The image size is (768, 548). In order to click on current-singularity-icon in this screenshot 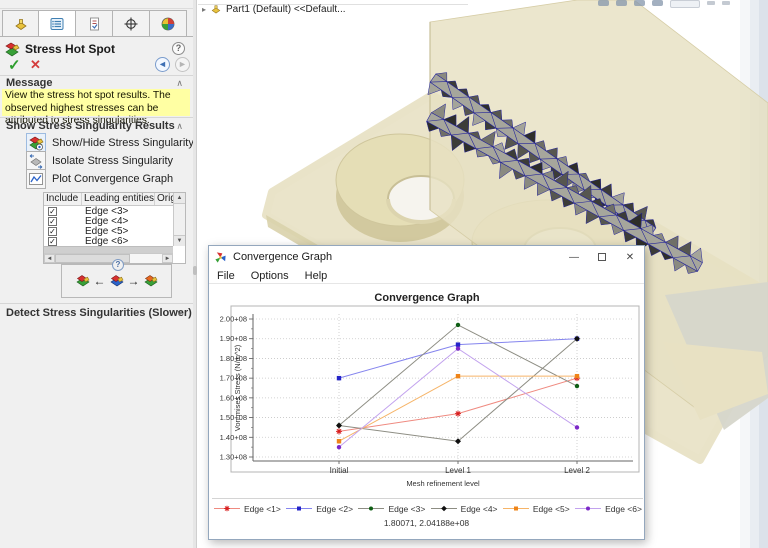, I will do `click(116, 281)`.